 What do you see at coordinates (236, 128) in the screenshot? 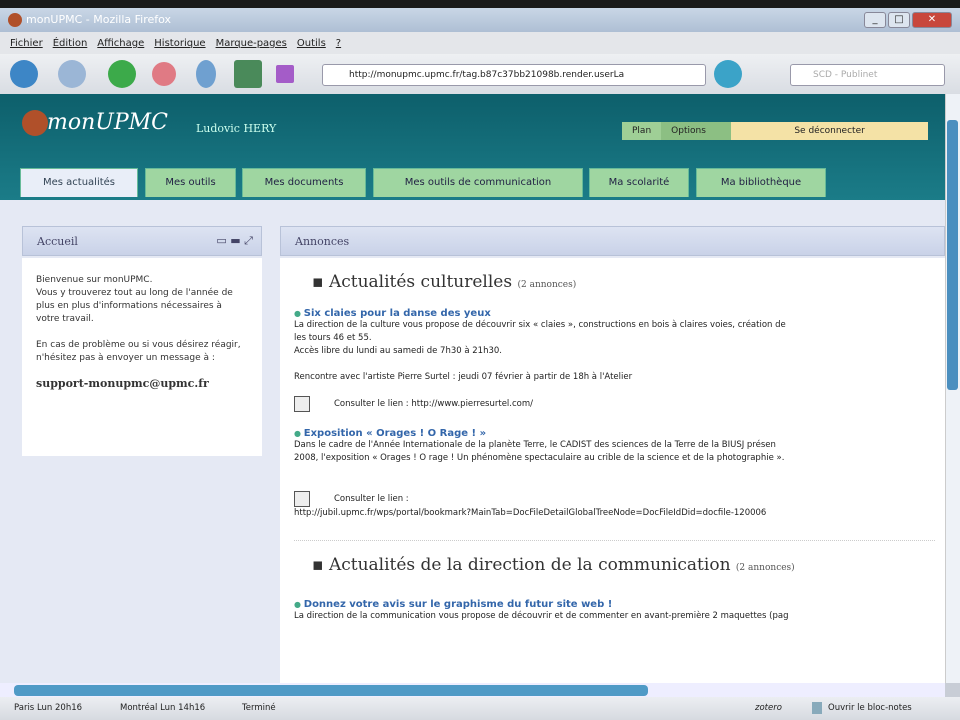
I see `user-name: Ludovic HERY` at bounding box center [236, 128].